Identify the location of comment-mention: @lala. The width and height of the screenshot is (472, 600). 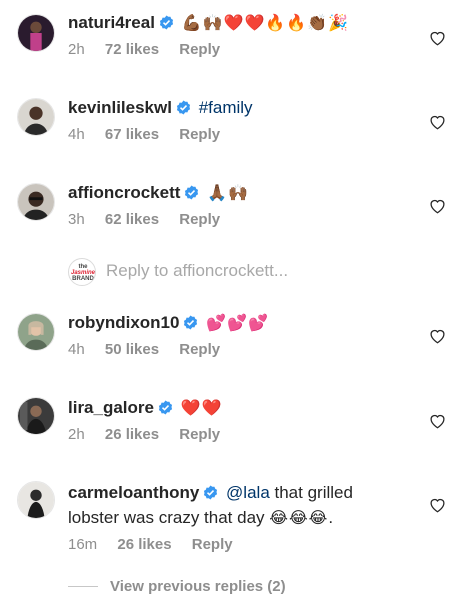
(248, 492).